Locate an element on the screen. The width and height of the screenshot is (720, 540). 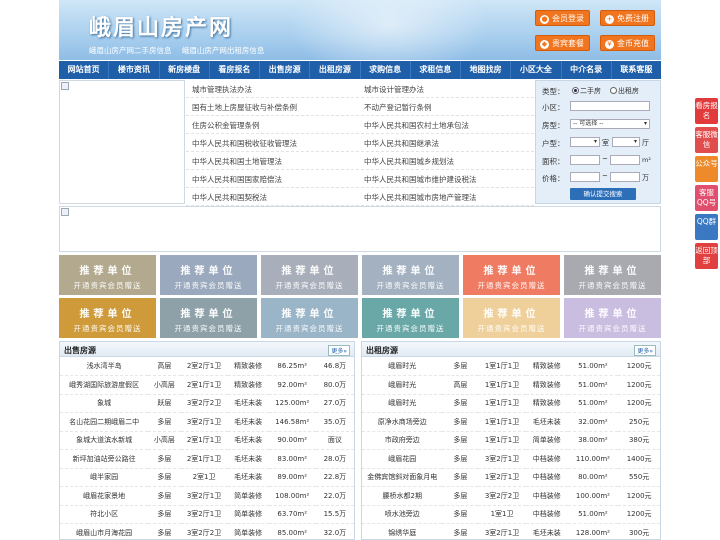
listing-name-cell: 原净水商场旁边 is located at coordinates (402, 422).